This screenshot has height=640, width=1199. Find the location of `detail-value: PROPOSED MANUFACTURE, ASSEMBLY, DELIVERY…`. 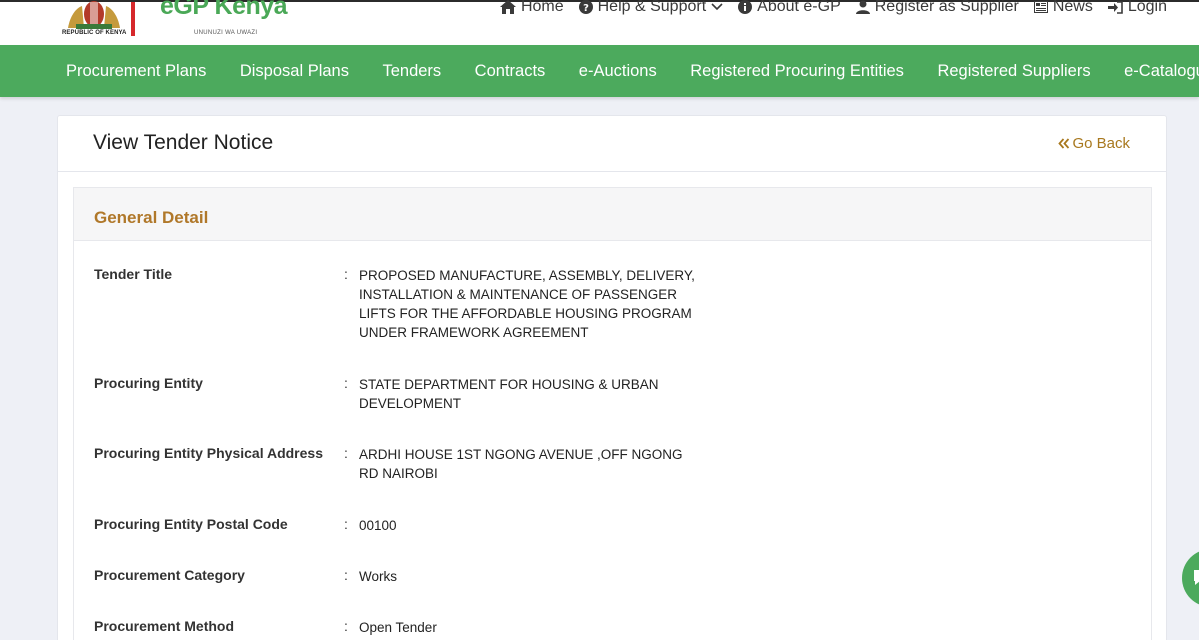

detail-value: PROPOSED MANUFACTURE, ASSEMBLY, DELIVERY… is located at coordinates (527, 304).